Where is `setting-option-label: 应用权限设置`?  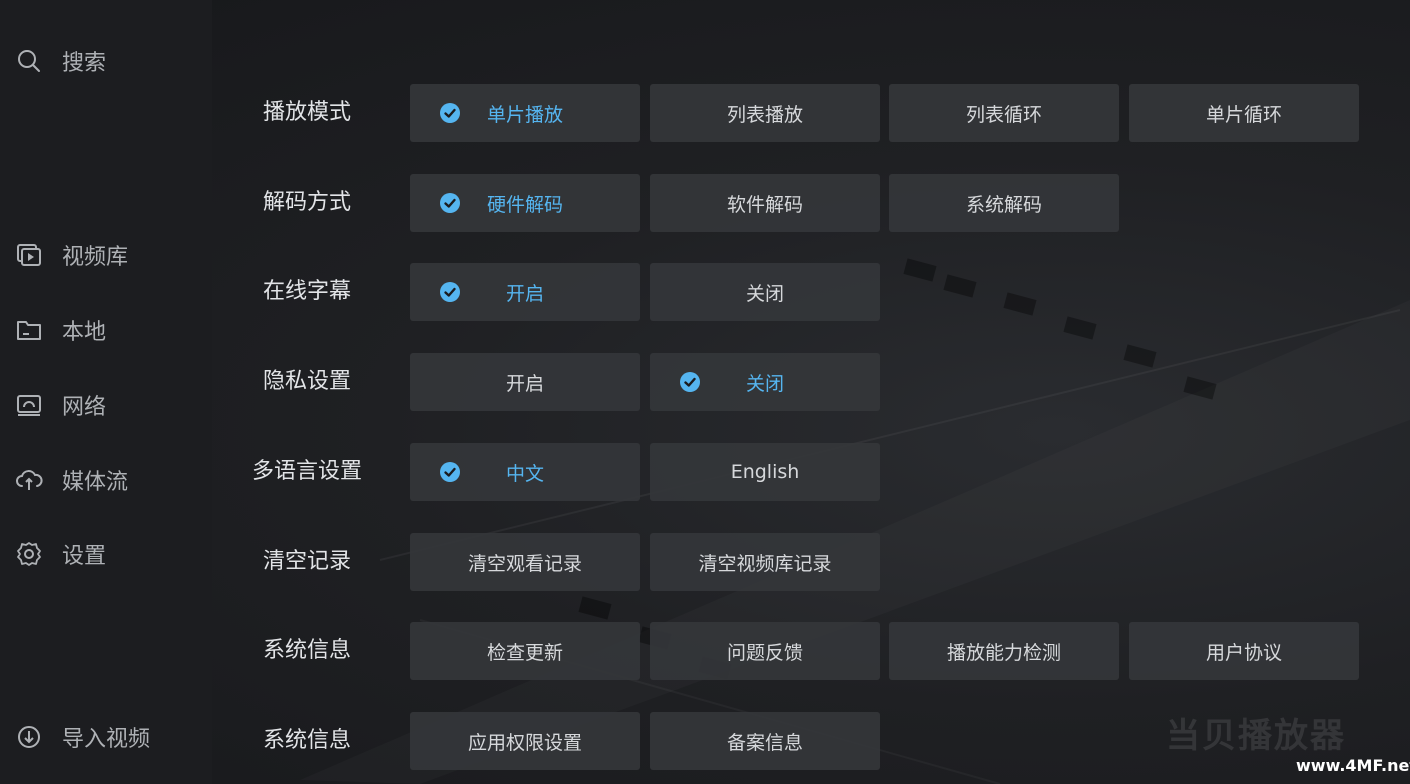
setting-option-label: 应用权限设置 is located at coordinates (524, 742).